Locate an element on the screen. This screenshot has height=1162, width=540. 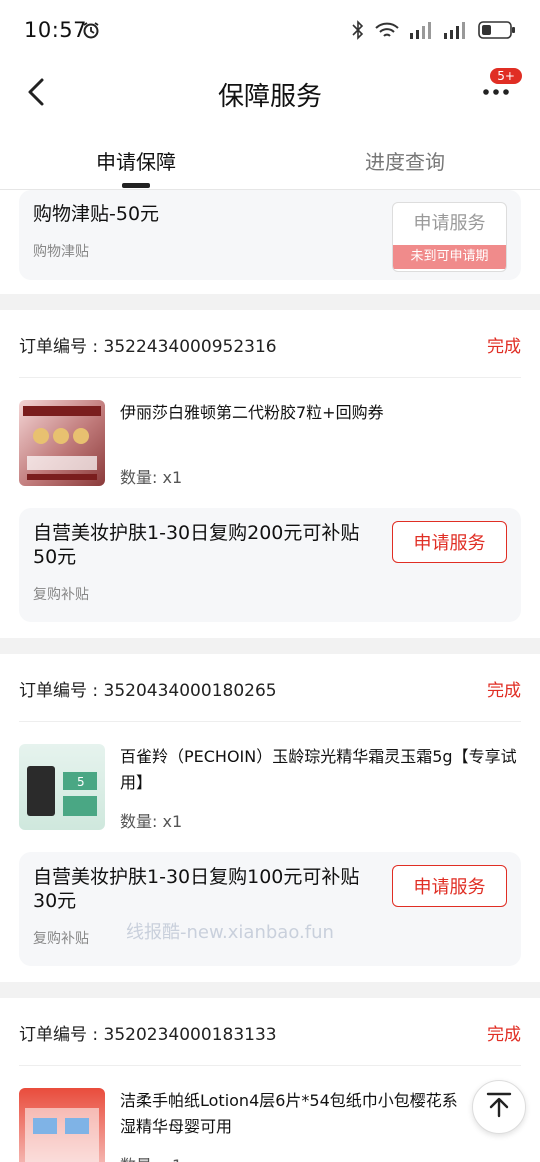
service-title: 自营美妆护肤1-30日复购200元可补贴50元 is located at coordinates (196, 545).